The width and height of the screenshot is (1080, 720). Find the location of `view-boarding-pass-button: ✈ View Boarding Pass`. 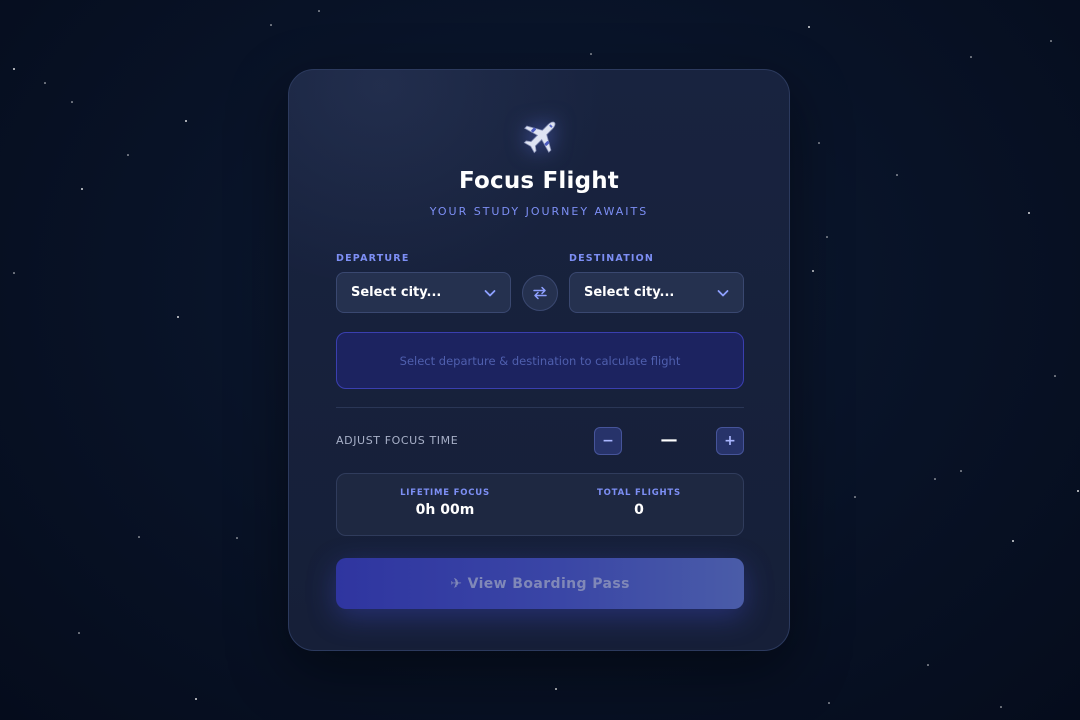

view-boarding-pass-button: ✈ View Boarding Pass is located at coordinates (540, 583).